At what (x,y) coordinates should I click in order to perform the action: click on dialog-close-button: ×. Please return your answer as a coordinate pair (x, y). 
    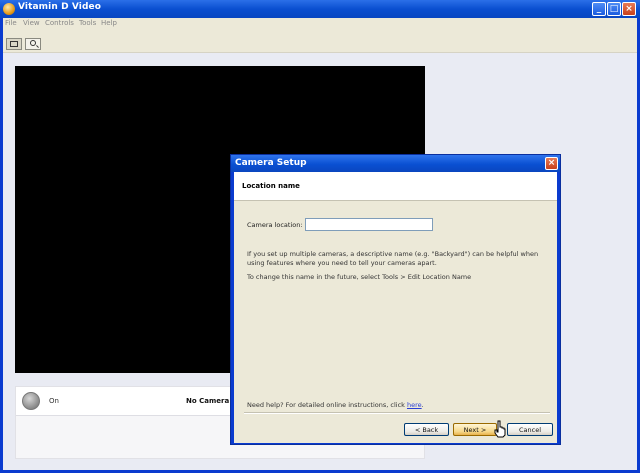
    Looking at the image, I should click on (551, 163).